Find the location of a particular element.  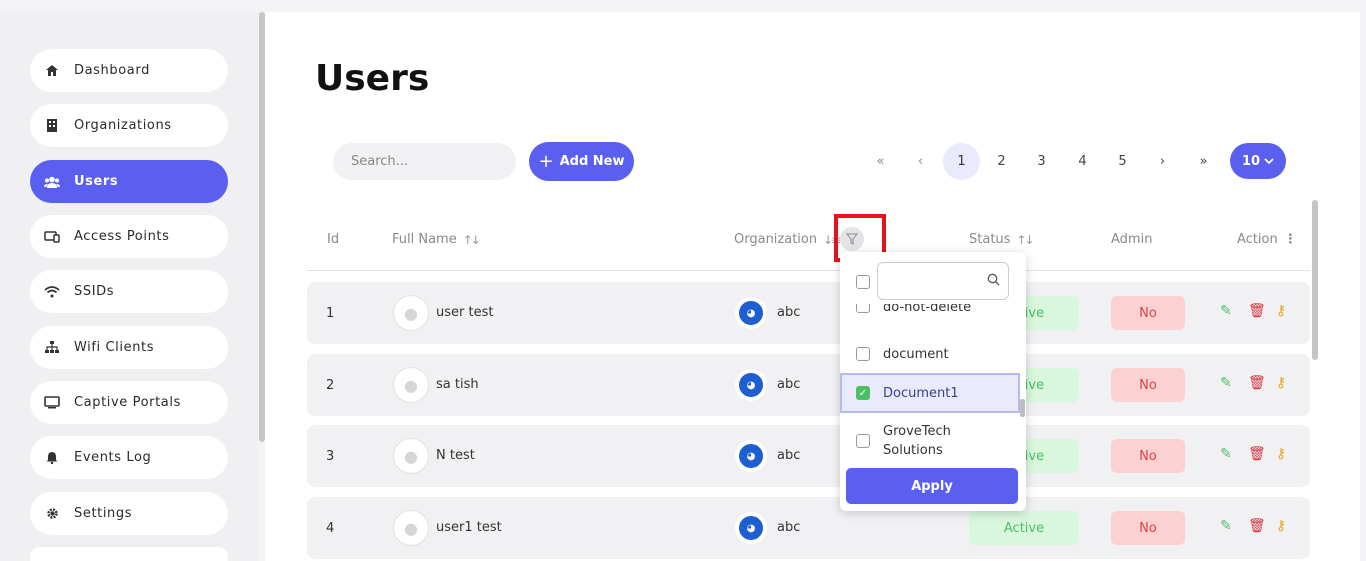

building-icon is located at coordinates (52, 126).